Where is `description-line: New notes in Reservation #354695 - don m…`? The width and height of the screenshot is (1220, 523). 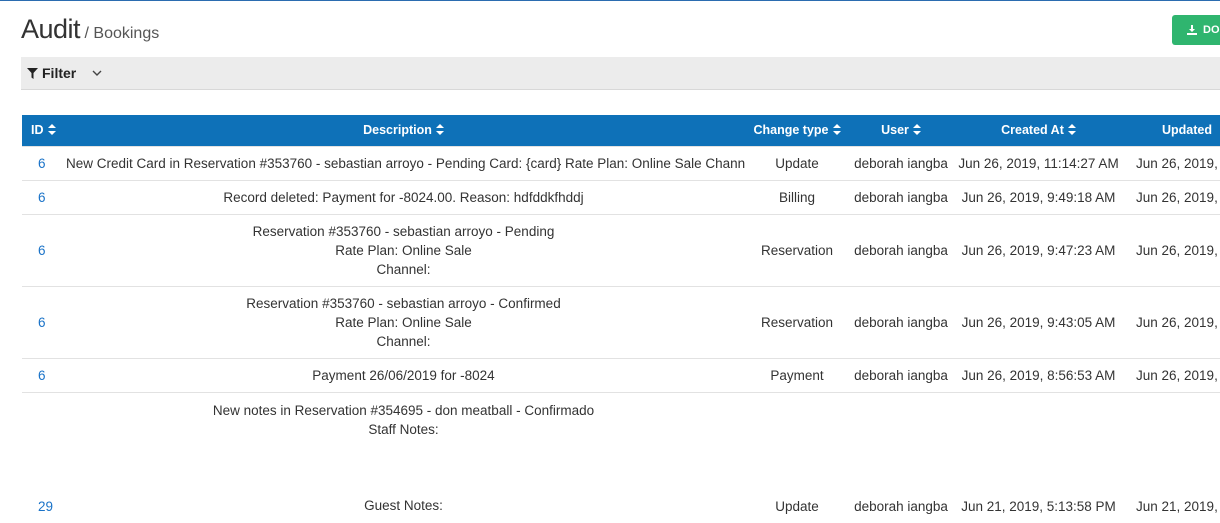
description-line: New notes in Reservation #354695 - don m… is located at coordinates (403, 410).